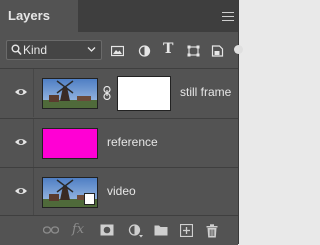 Image resolution: width=320 pixels, height=245 pixels. Describe the element at coordinates (89, 199) in the screenshot. I see `video-layer-badge-icon` at that location.